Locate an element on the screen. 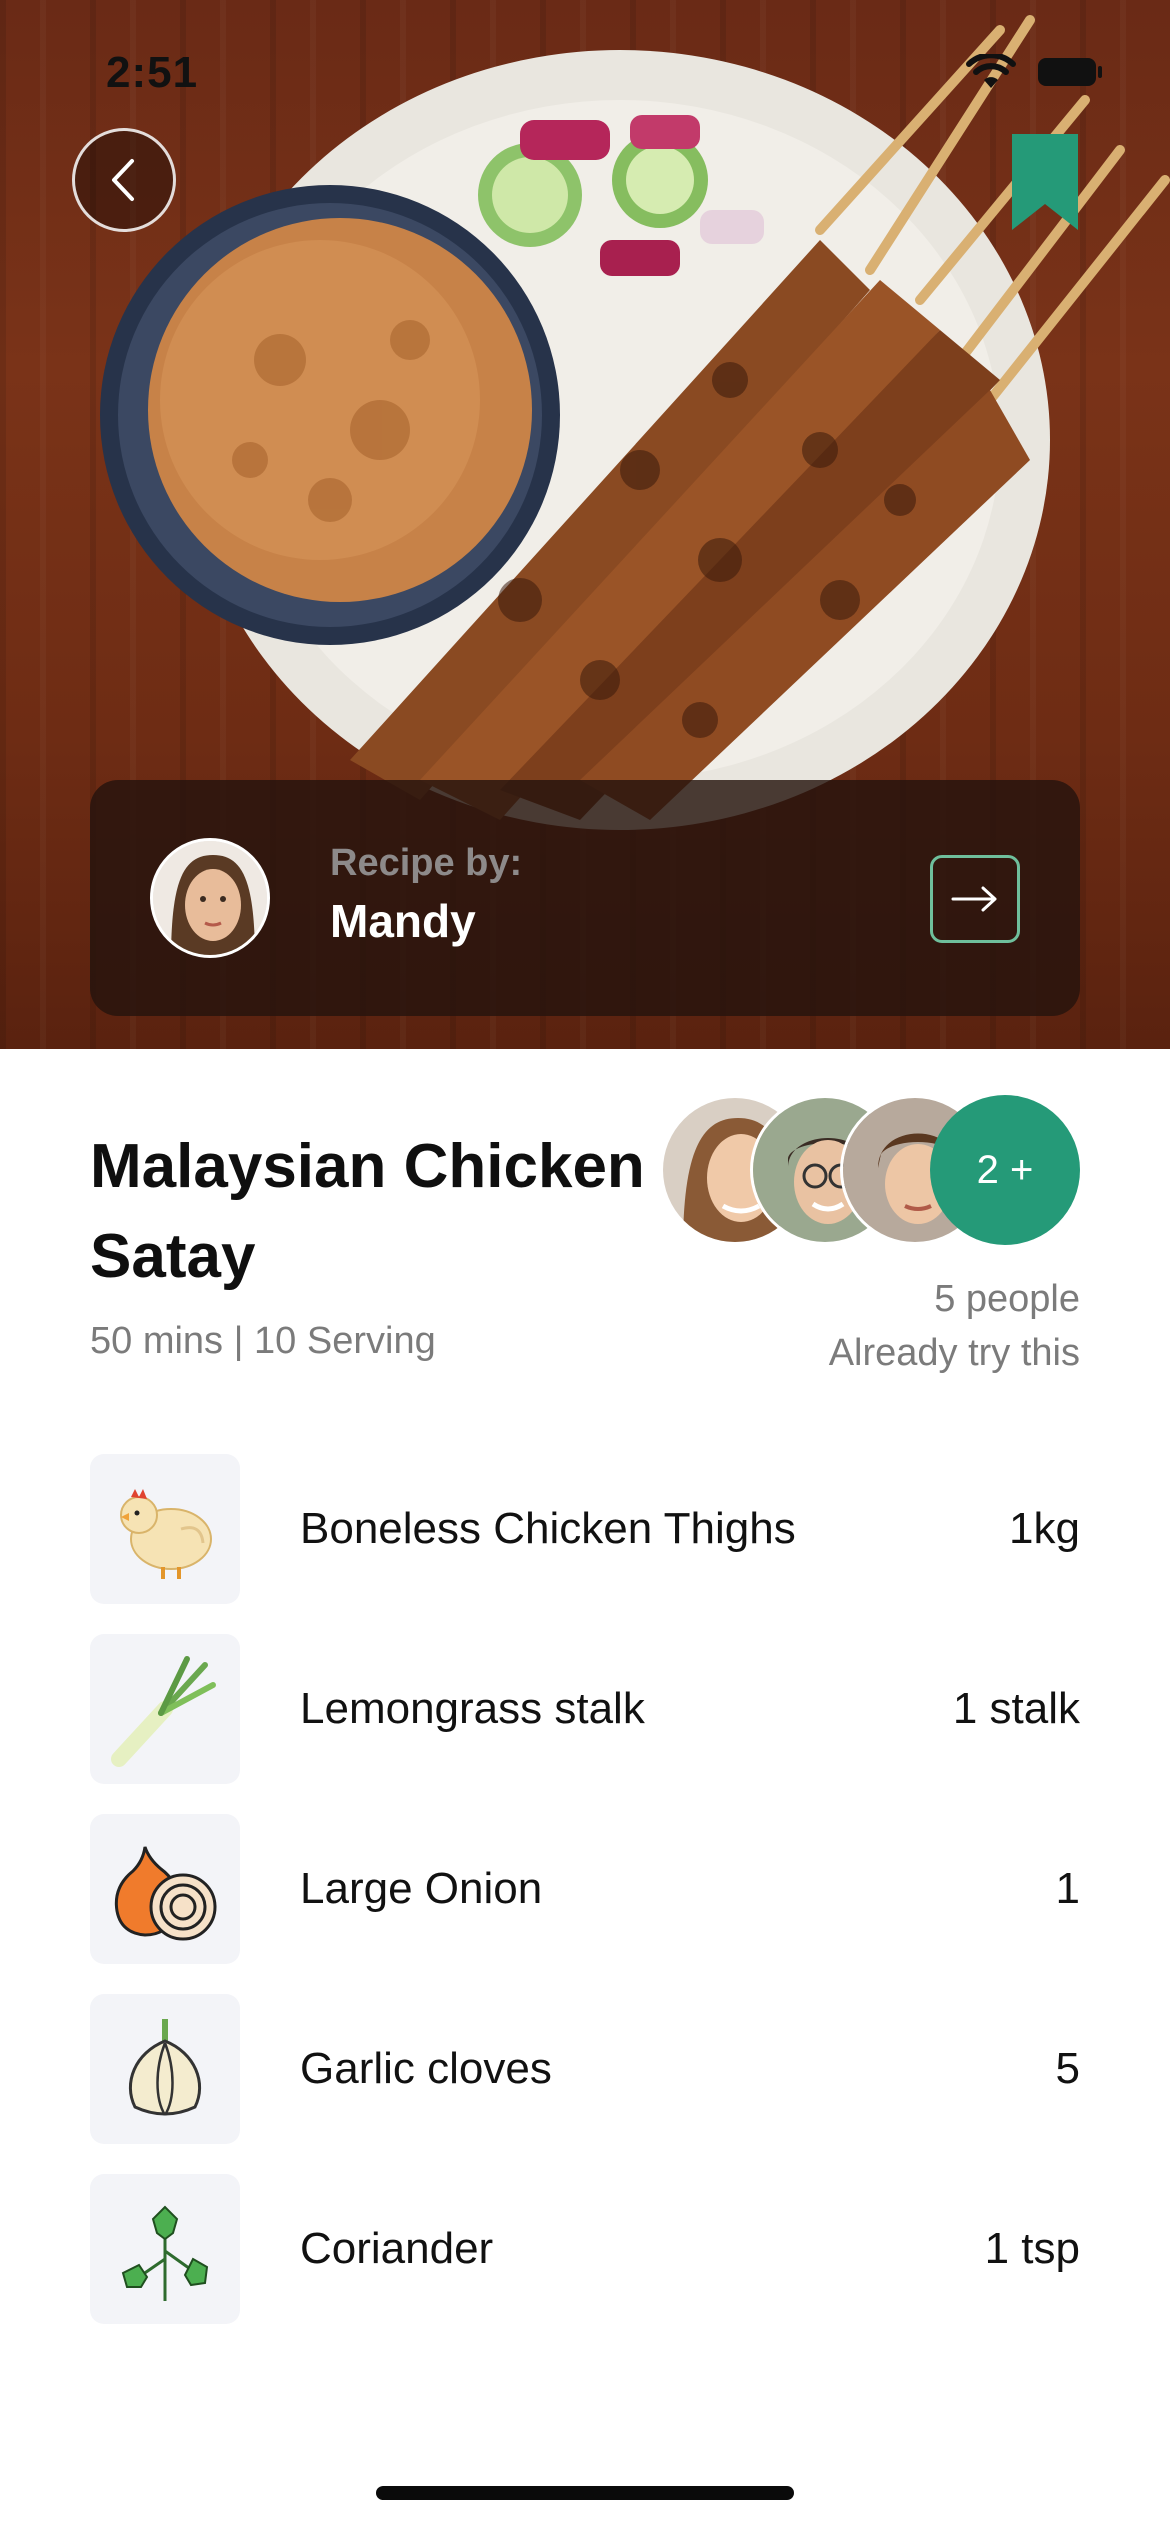 The width and height of the screenshot is (1170, 2532). ingredient-qty: 1kg is located at coordinates (1044, 1528).